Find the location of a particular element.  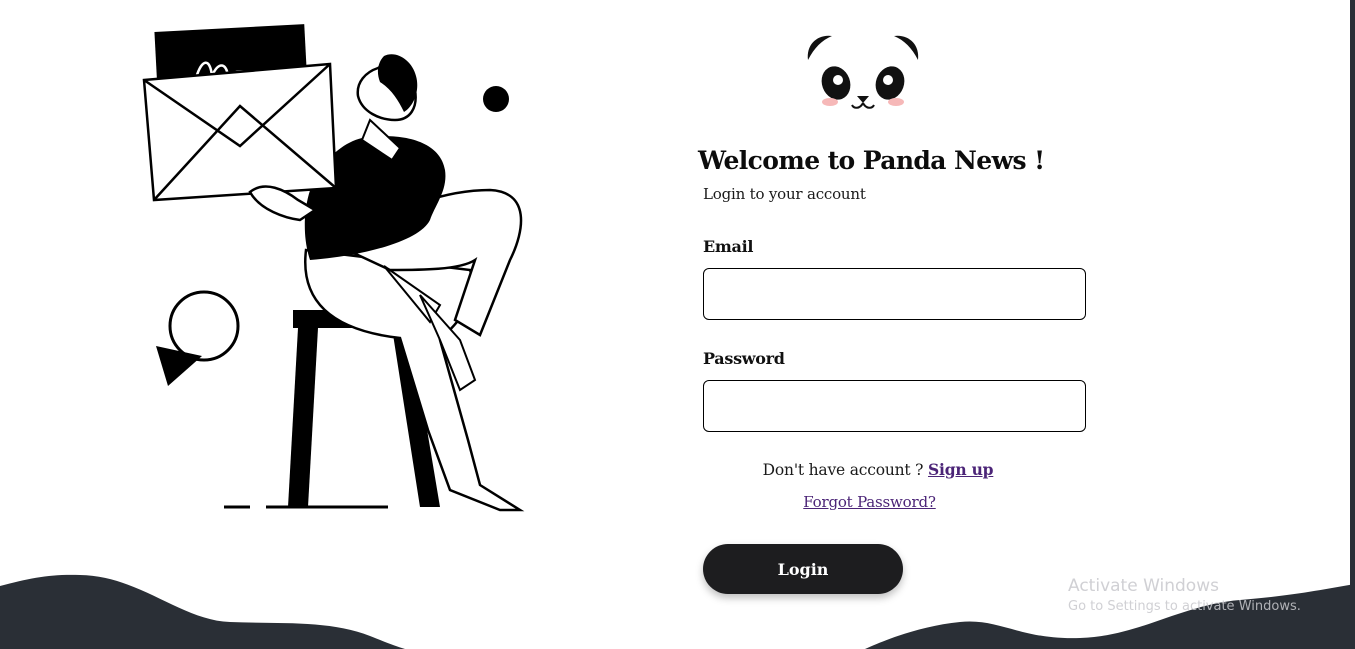

signup-link: Sign up is located at coordinates (960, 469).